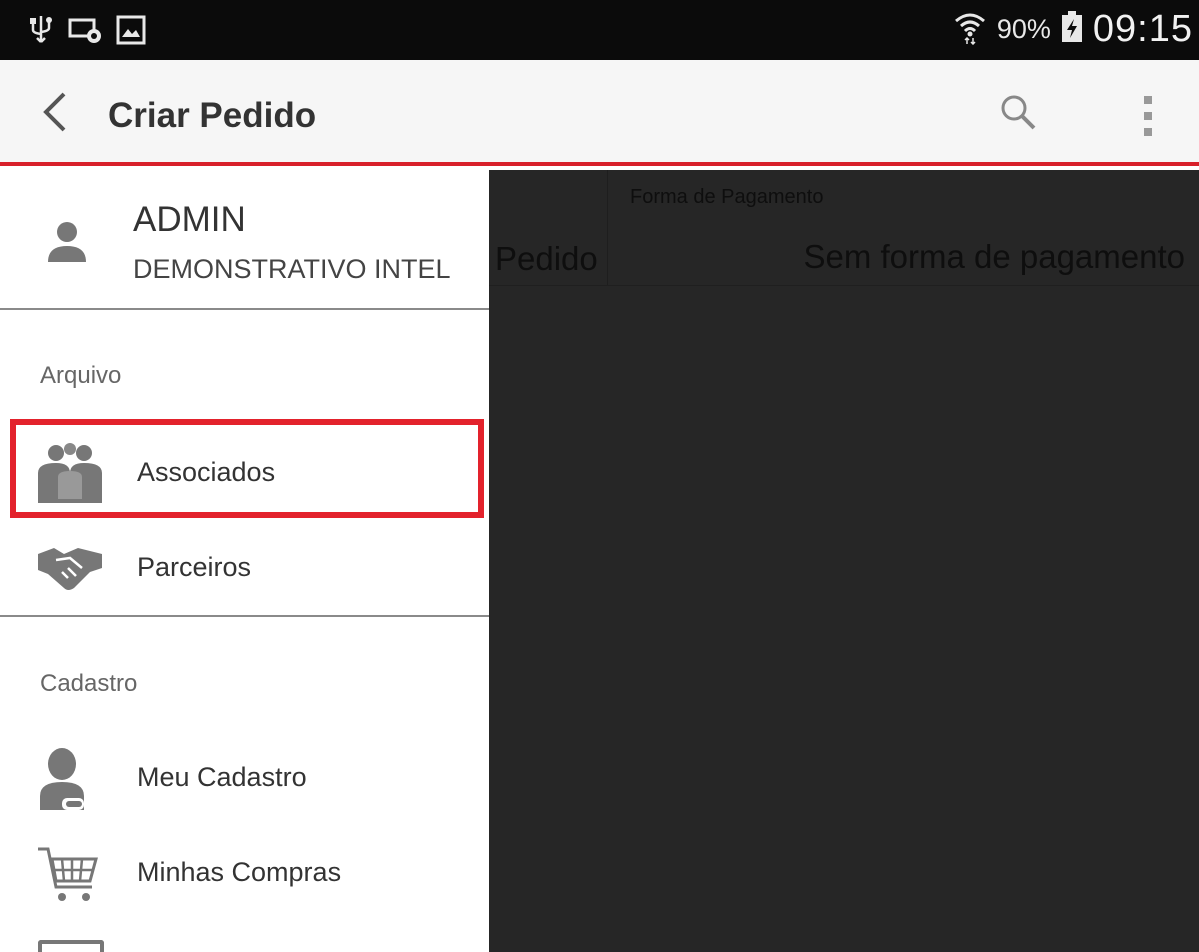 This screenshot has width=1199, height=952. What do you see at coordinates (70, 568) in the screenshot?
I see `handshake-icon` at bounding box center [70, 568].